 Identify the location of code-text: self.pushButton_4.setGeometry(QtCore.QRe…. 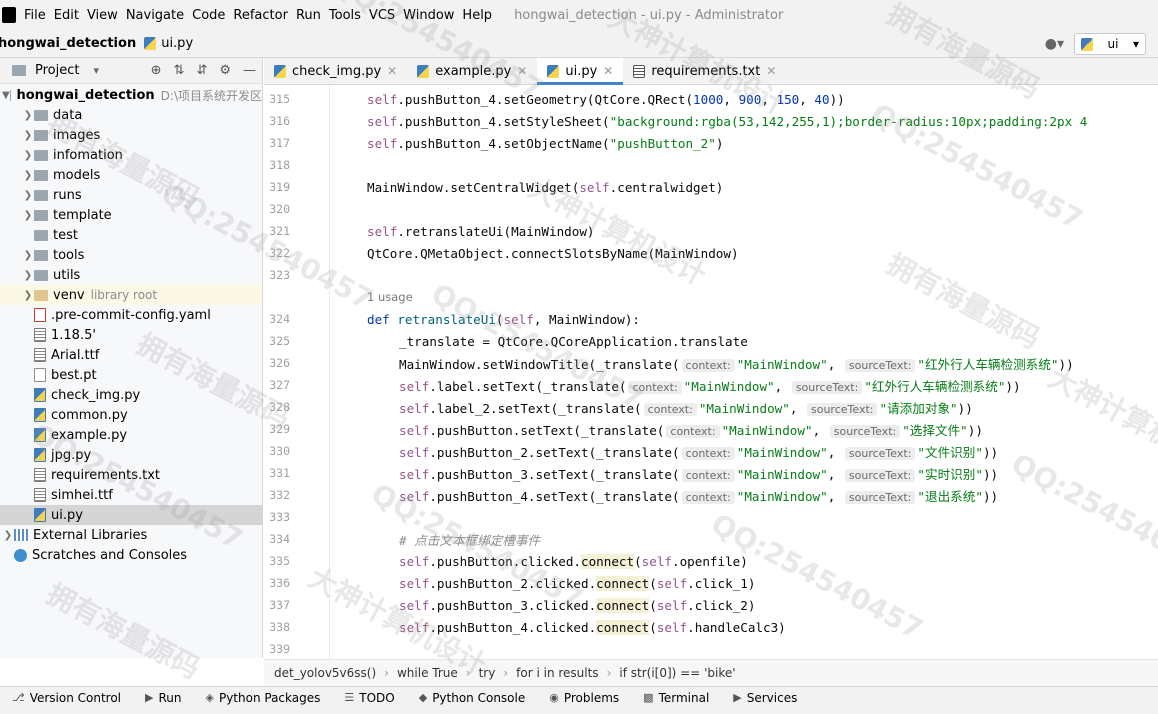
(606, 99).